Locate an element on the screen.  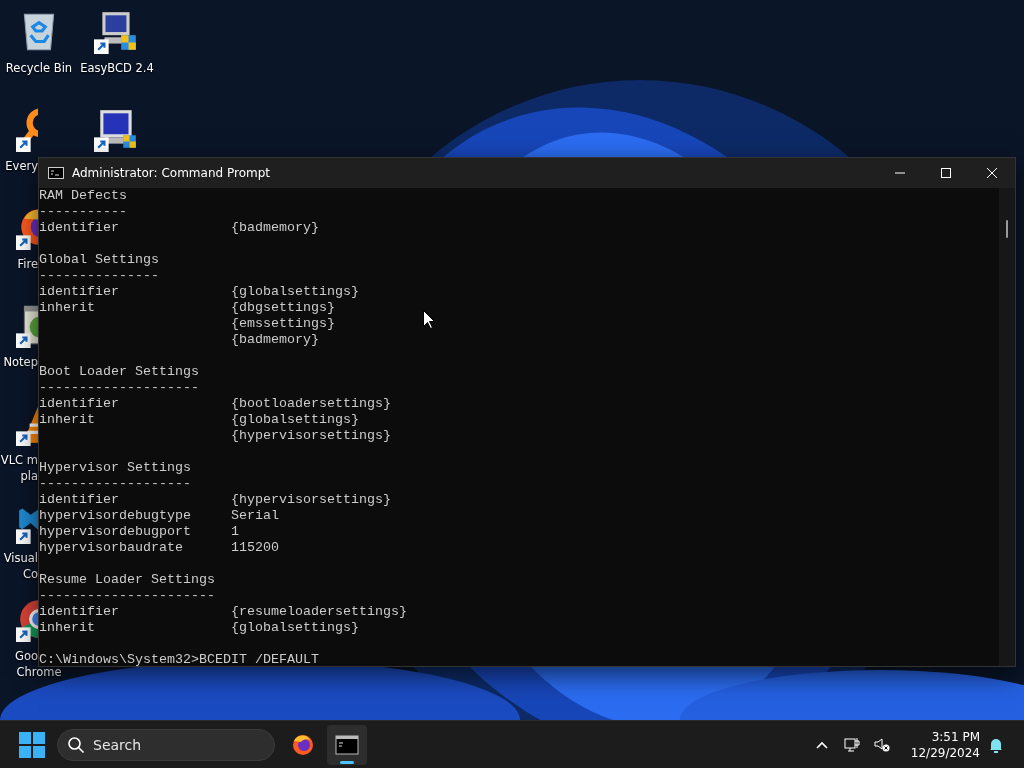
setting-name: hypervisordebugport is located at coordinates (115, 531).